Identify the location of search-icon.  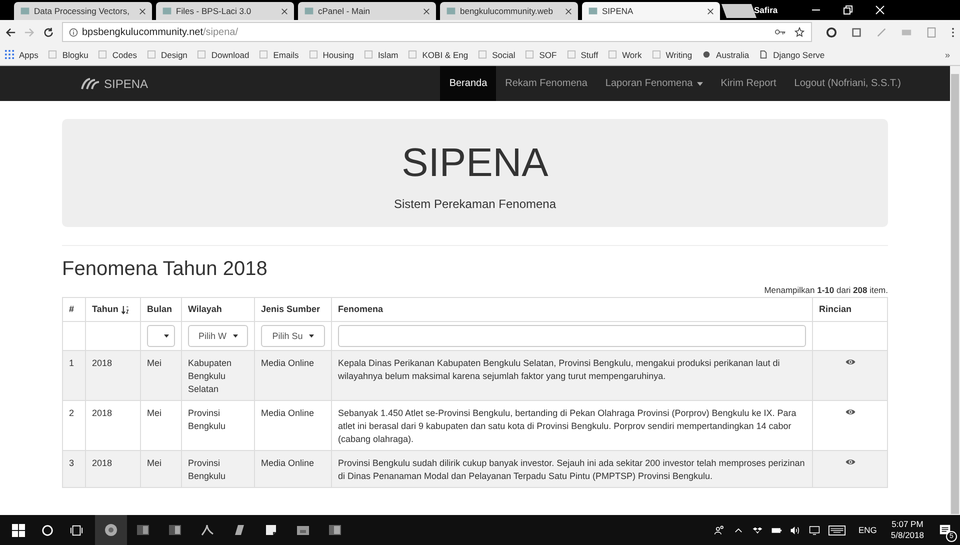
(47, 530).